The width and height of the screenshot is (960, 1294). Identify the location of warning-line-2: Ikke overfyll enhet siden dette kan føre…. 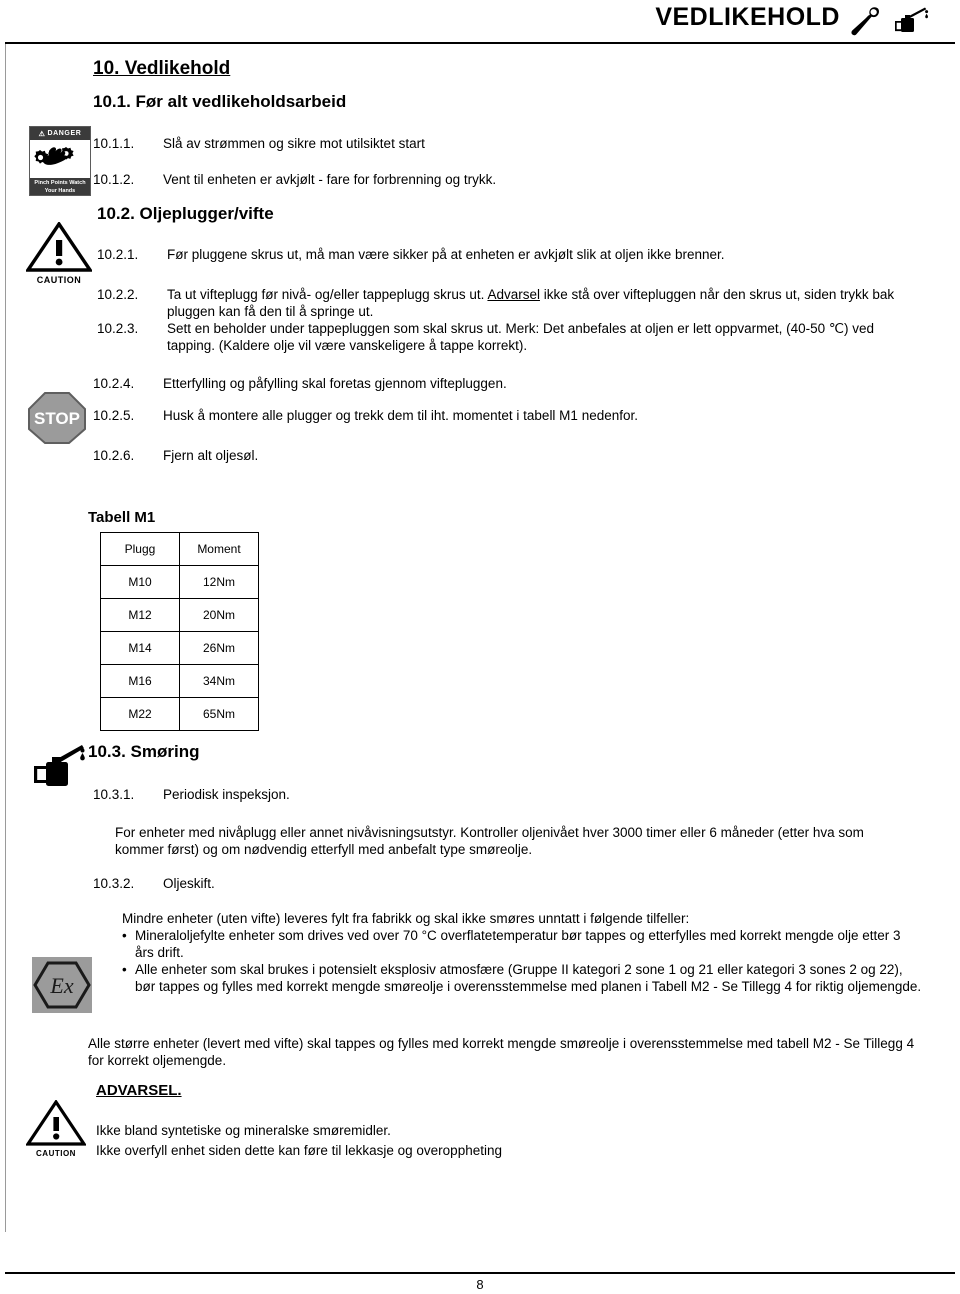
(299, 1150).